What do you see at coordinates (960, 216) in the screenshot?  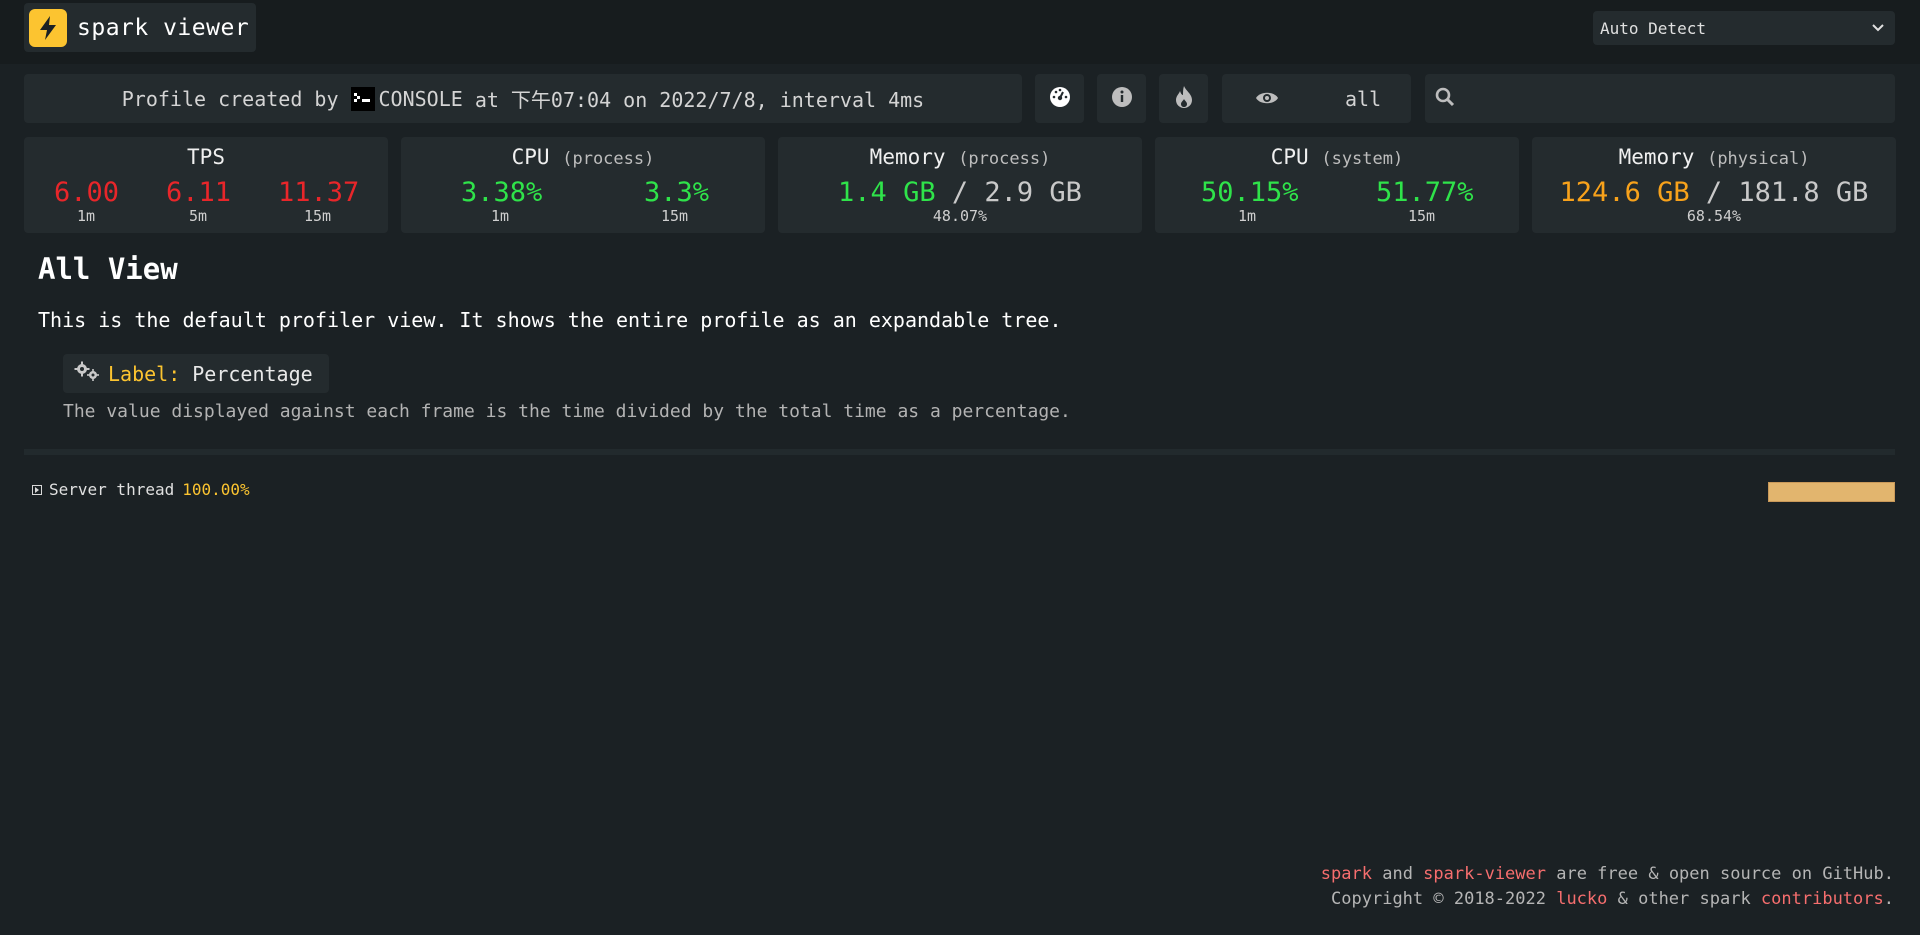 I see `memory-process-percent: 48.07%` at bounding box center [960, 216].